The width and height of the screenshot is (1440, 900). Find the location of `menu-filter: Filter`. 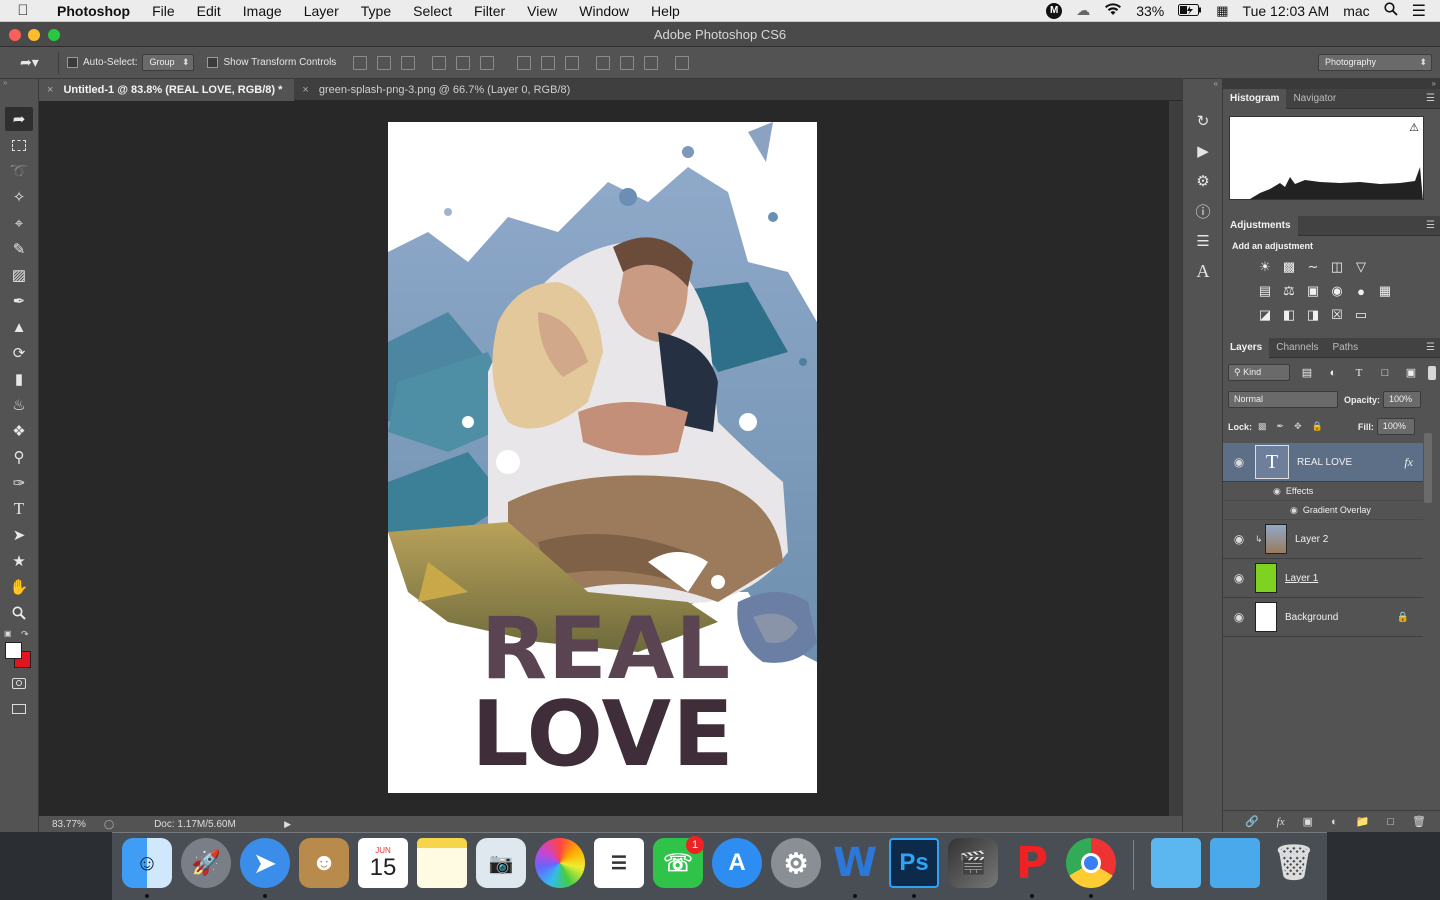

menu-filter: Filter is located at coordinates (489, 11).